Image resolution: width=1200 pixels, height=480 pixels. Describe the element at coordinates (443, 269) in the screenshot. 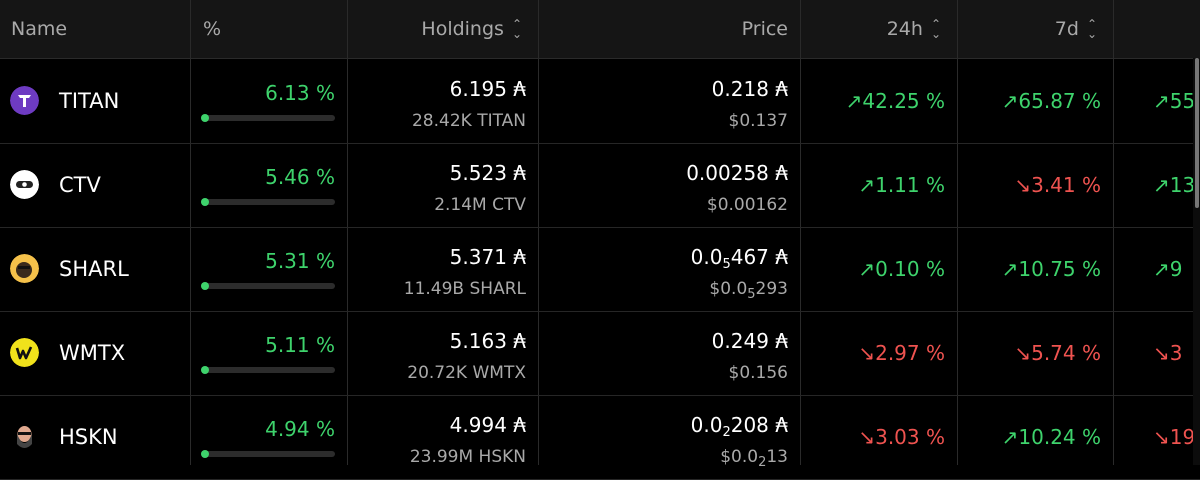

I see `holdings-cell: 5.371 ₳ 11.49B SHARL` at that location.